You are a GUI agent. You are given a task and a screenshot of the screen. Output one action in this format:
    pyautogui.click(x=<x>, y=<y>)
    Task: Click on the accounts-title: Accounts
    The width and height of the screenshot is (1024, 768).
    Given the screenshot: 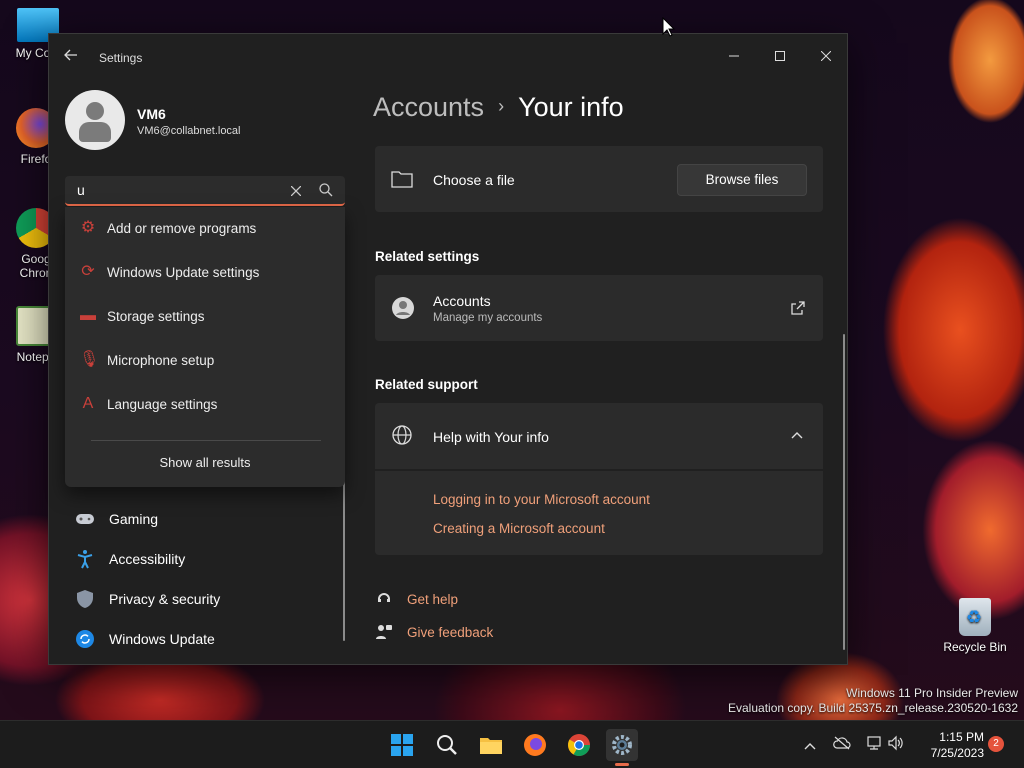 What is the action you would take?
    pyautogui.click(x=462, y=301)
    